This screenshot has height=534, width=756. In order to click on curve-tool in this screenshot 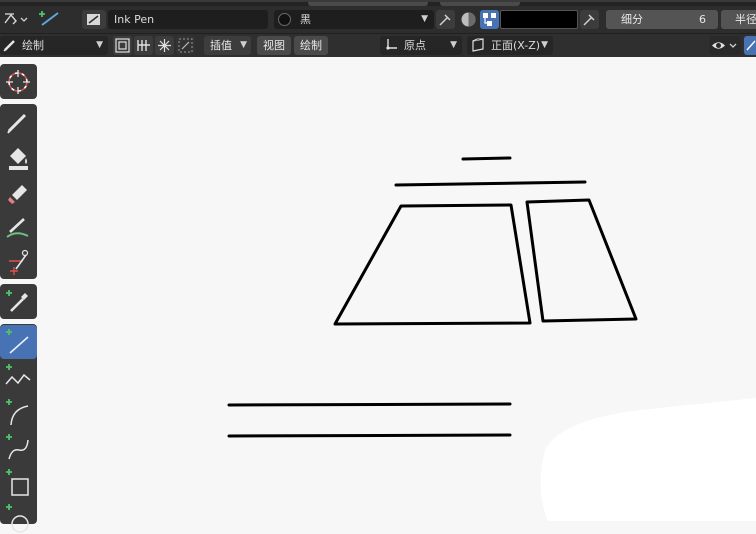, I will do `click(18, 447)`.